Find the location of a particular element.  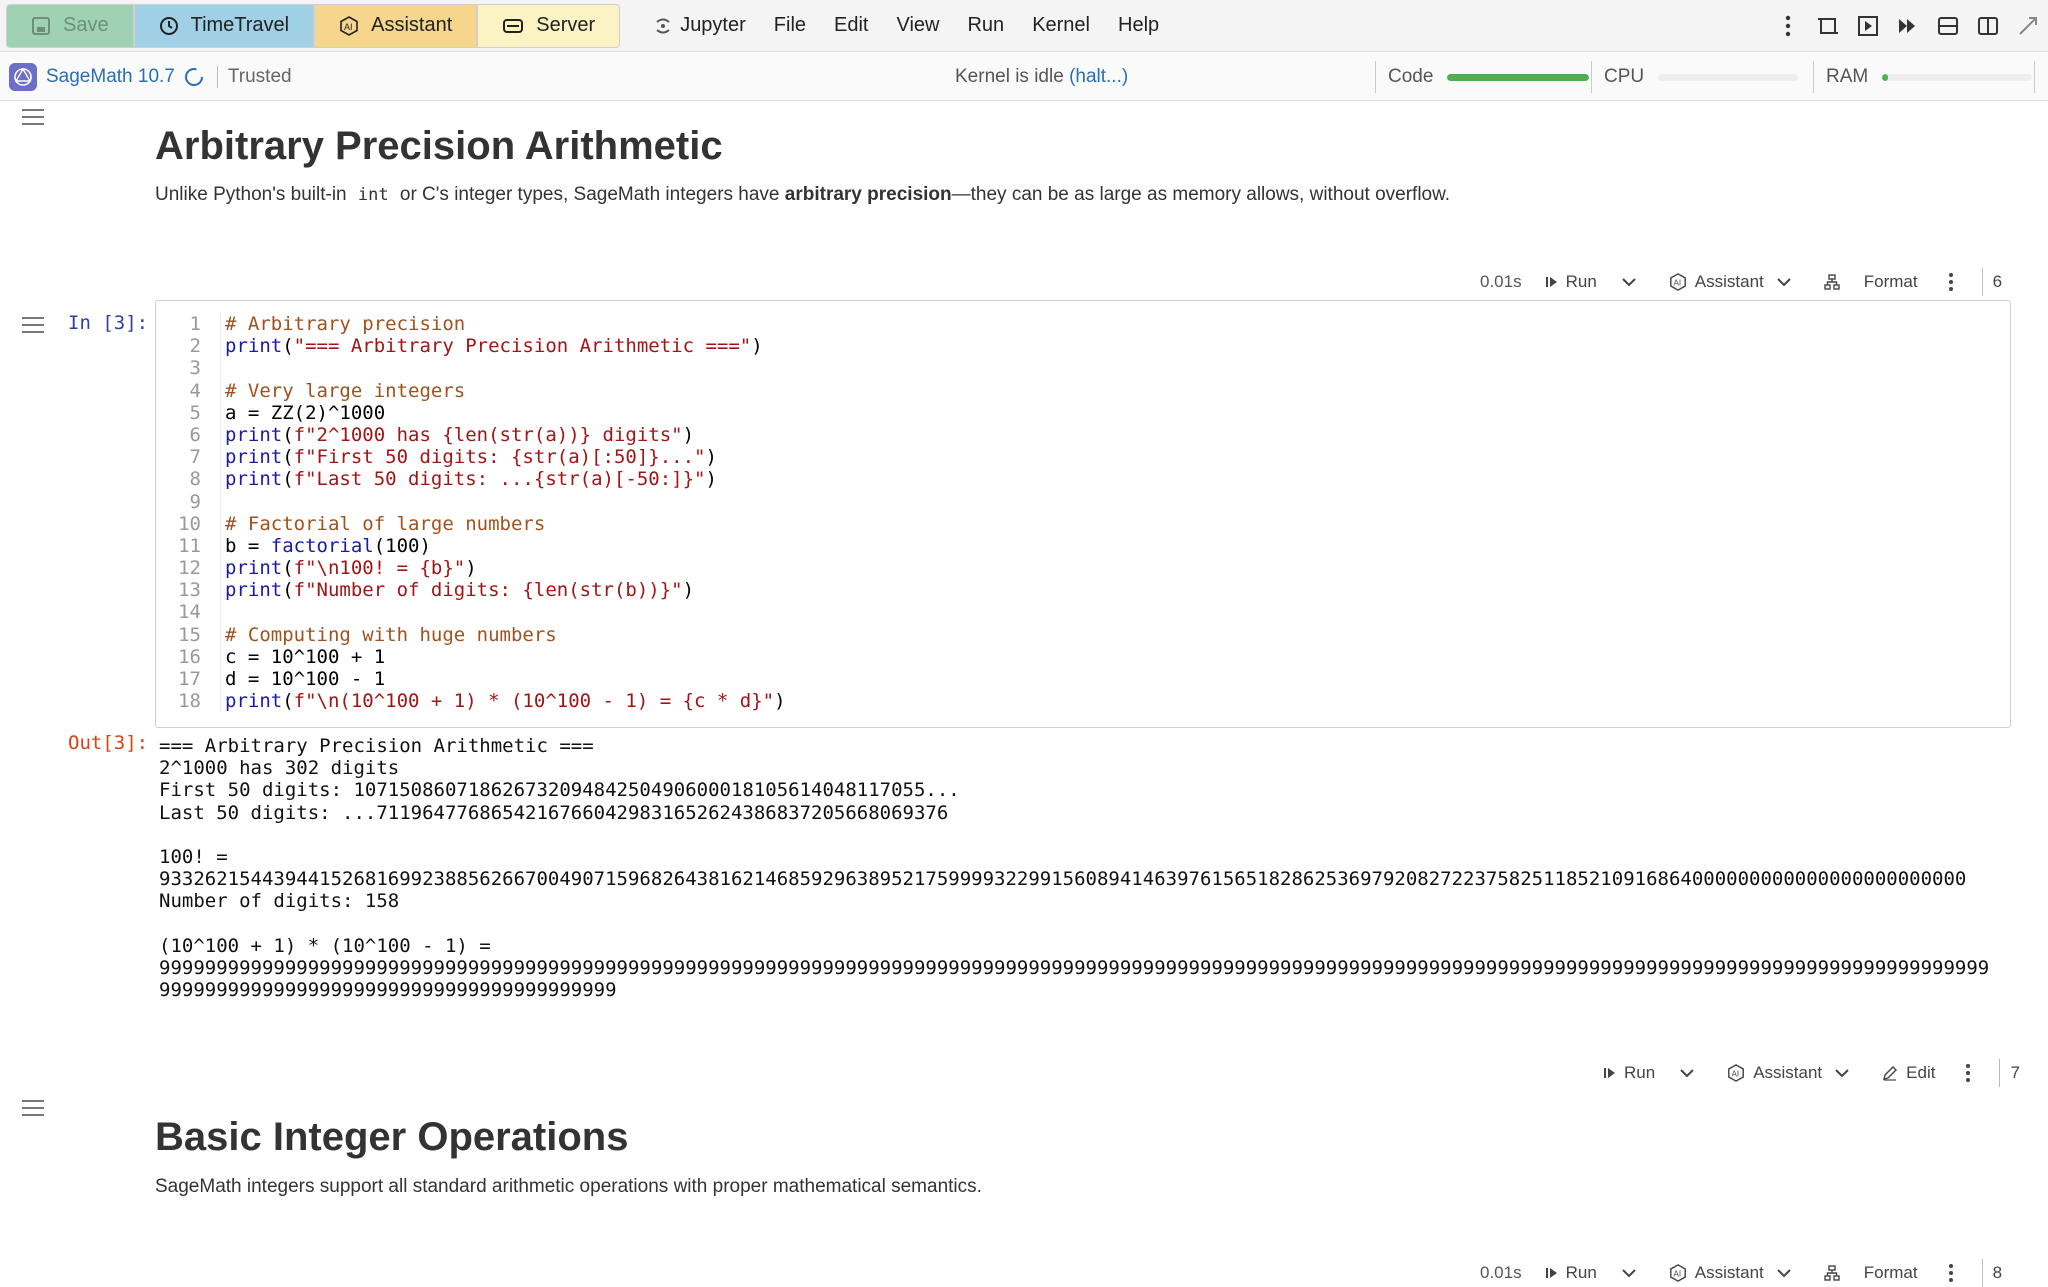

code-line: 5 a = ZZ(2)^1000 is located at coordinates (1083, 412).